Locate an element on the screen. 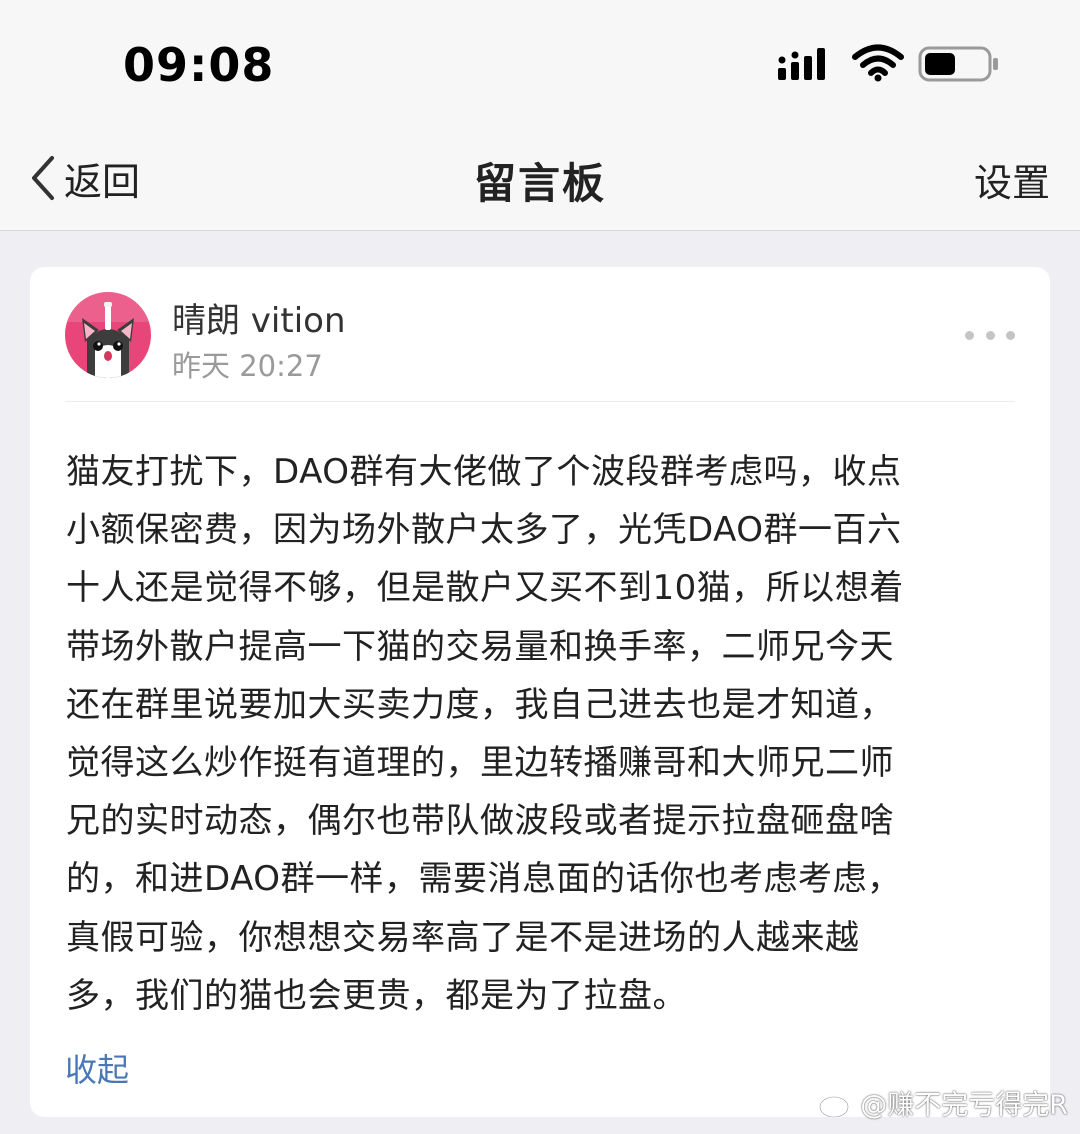  watermark: @赚不完亏得完R is located at coordinates (943, 1102).